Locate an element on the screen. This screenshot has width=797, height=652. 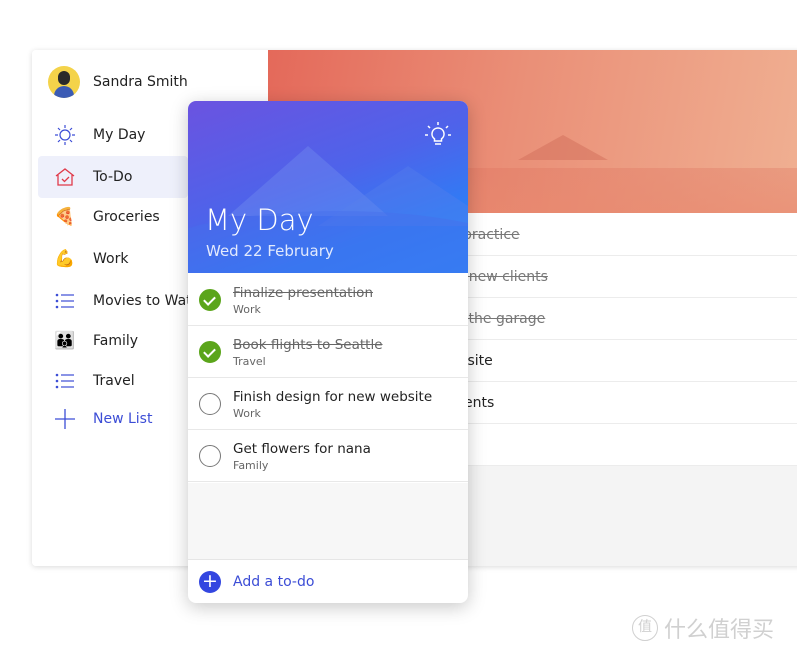
watermark-text: 什么值得买 is located at coordinates (719, 630).